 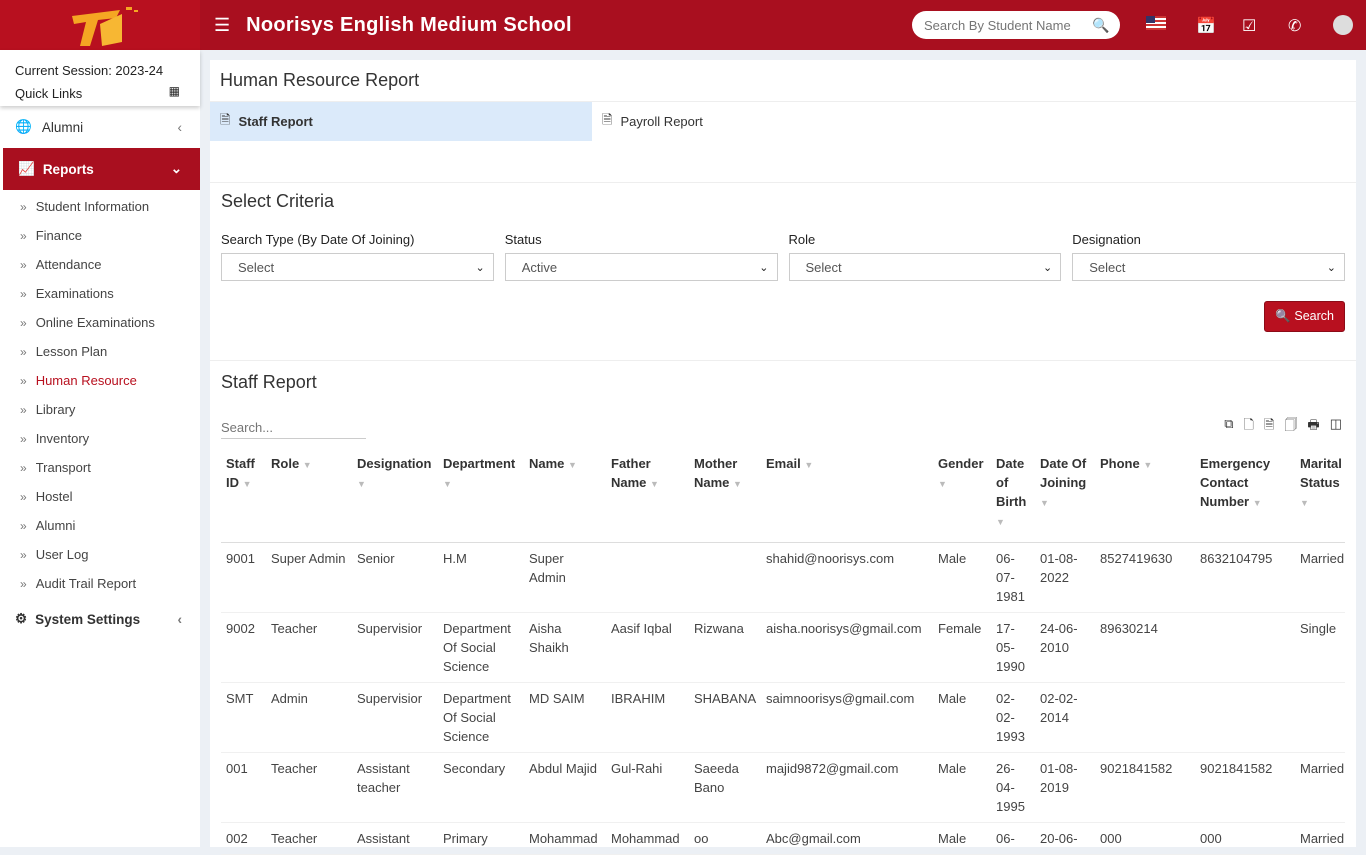 What do you see at coordinates (847, 577) in the screenshot?
I see `table-cell: shahid@noorisys.com` at bounding box center [847, 577].